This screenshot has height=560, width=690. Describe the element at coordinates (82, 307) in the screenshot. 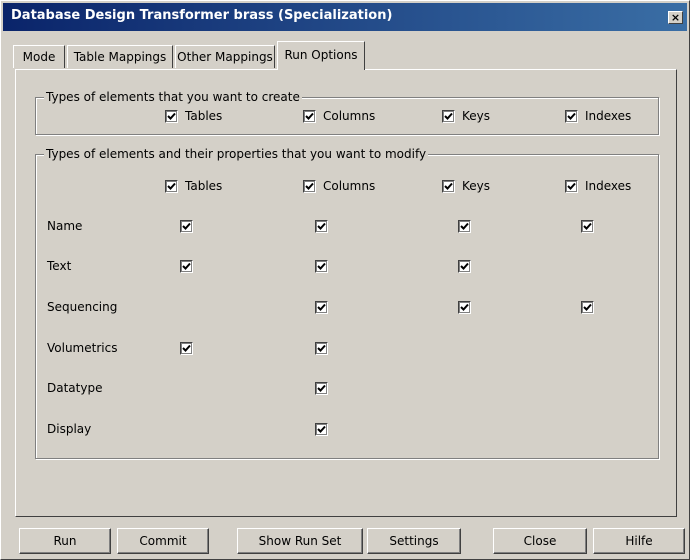

I see `row-label-sequencing: Sequencing` at that location.